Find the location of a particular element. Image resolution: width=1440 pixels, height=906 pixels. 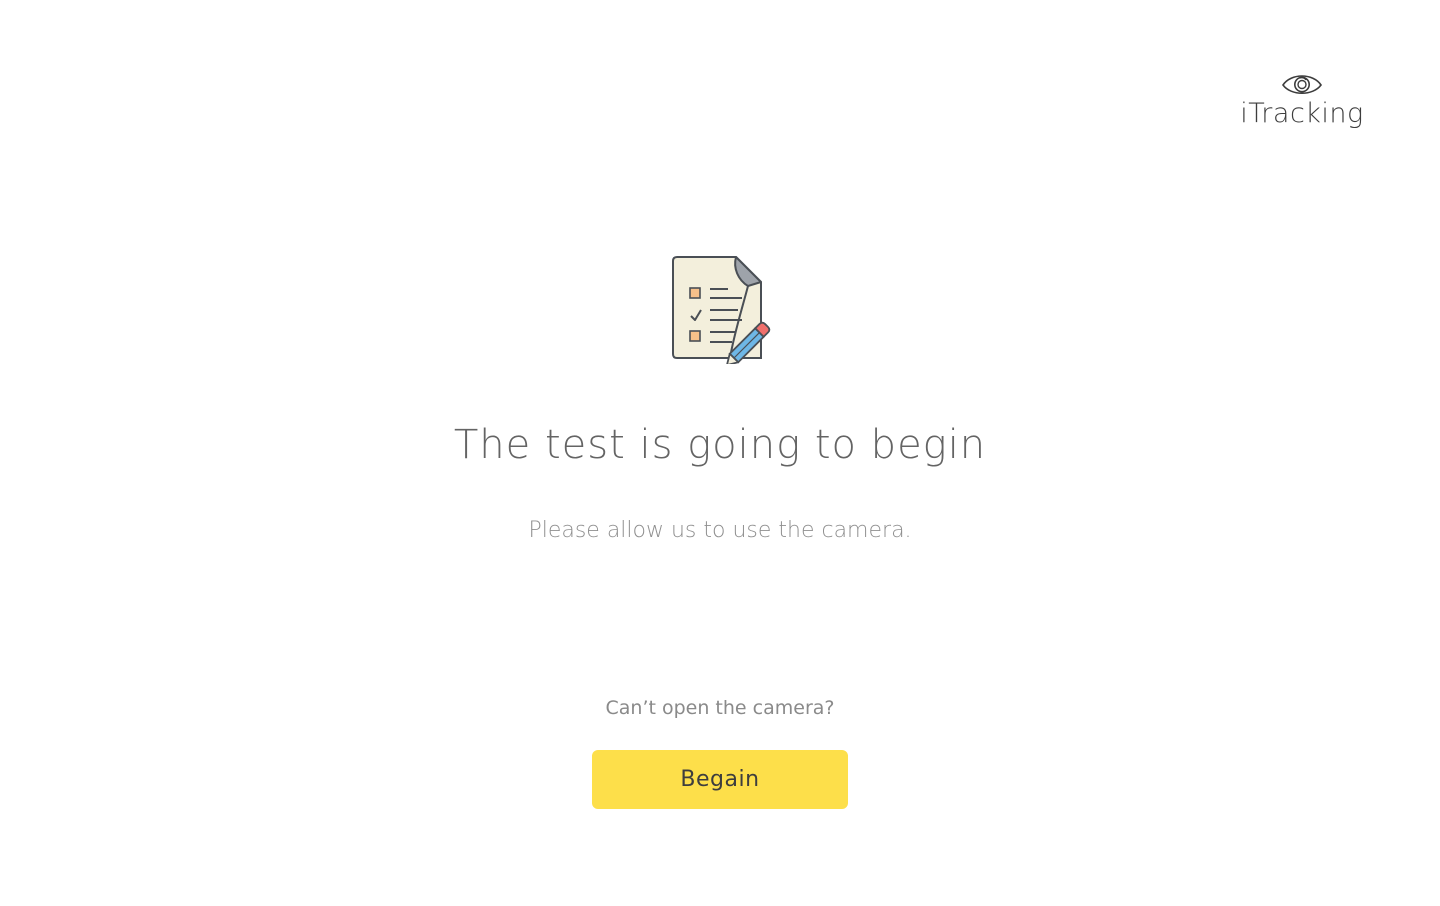

cant-open-camera-link: Can’t open the camera? is located at coordinates (720, 708).